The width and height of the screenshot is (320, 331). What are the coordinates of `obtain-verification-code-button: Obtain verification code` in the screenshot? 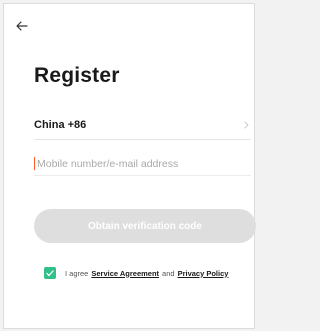 It's located at (145, 226).